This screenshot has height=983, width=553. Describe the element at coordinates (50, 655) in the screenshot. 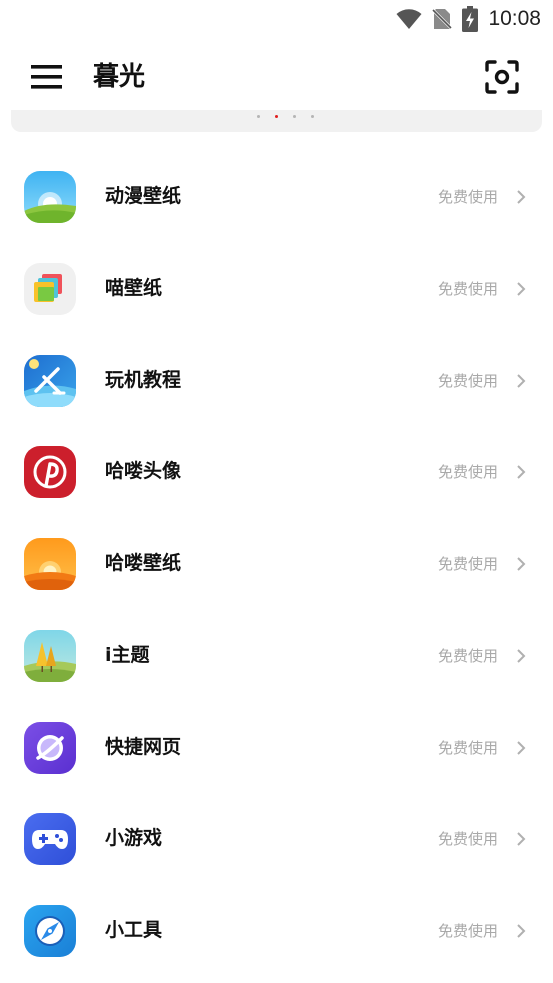

I see `trees-landscape-icon` at that location.